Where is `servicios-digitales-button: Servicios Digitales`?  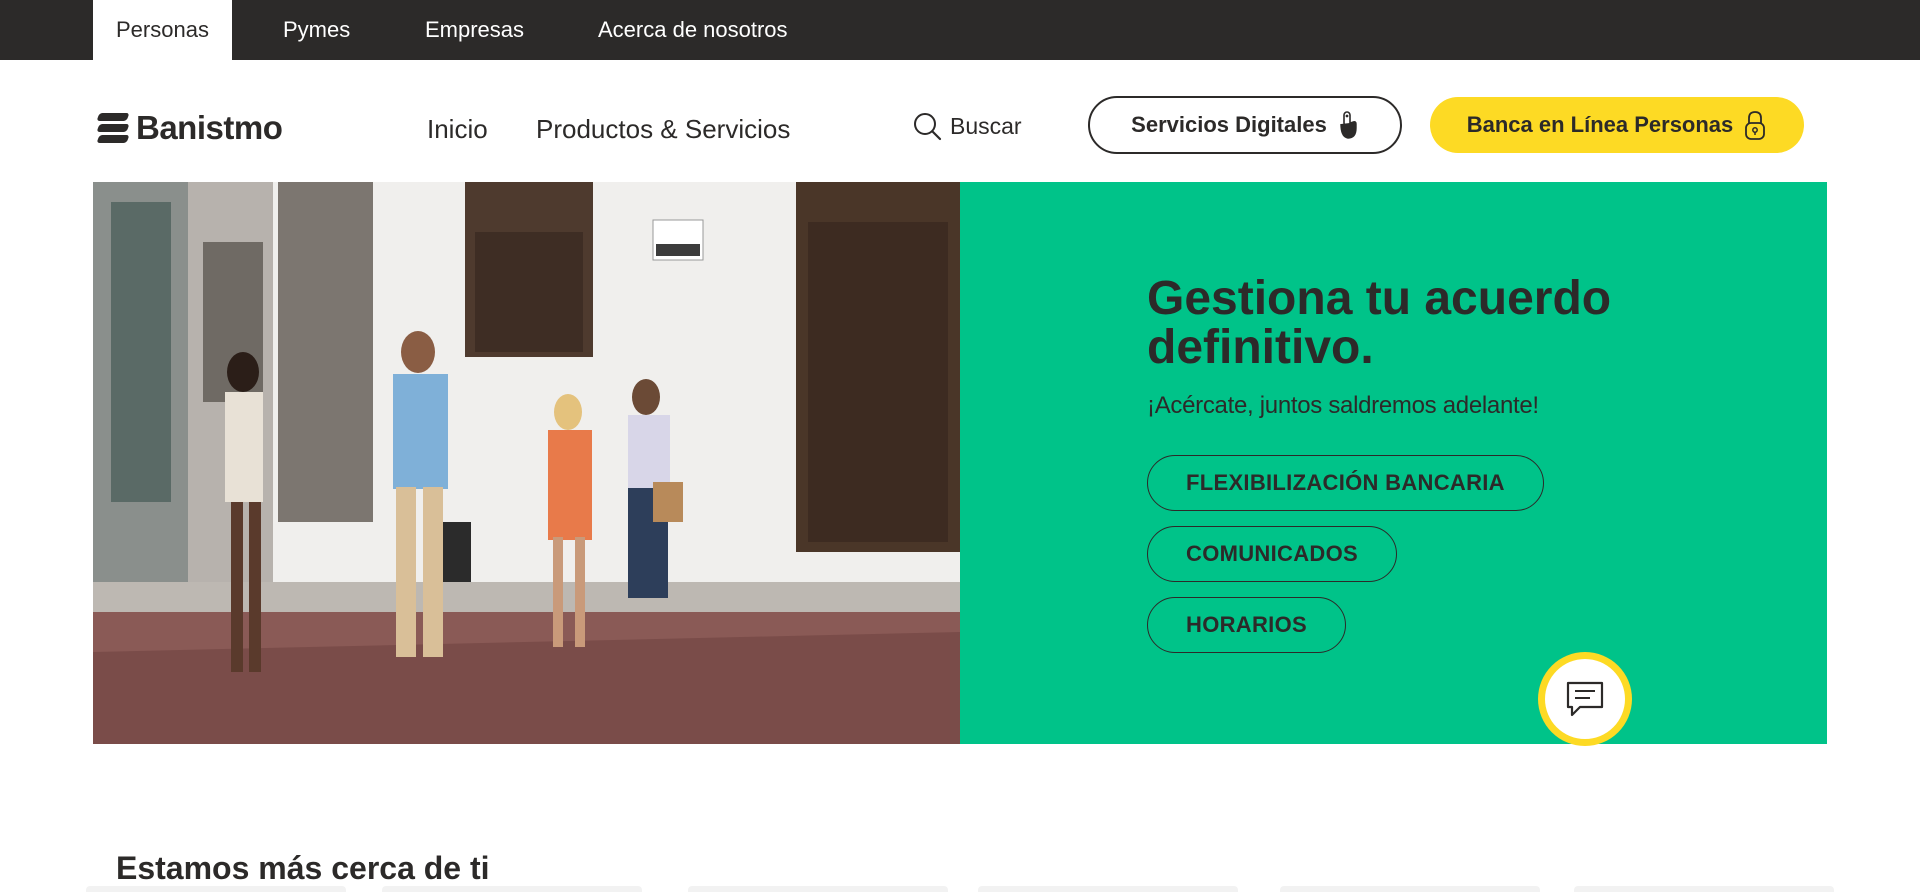
servicios-digitales-button: Servicios Digitales is located at coordinates (1245, 125).